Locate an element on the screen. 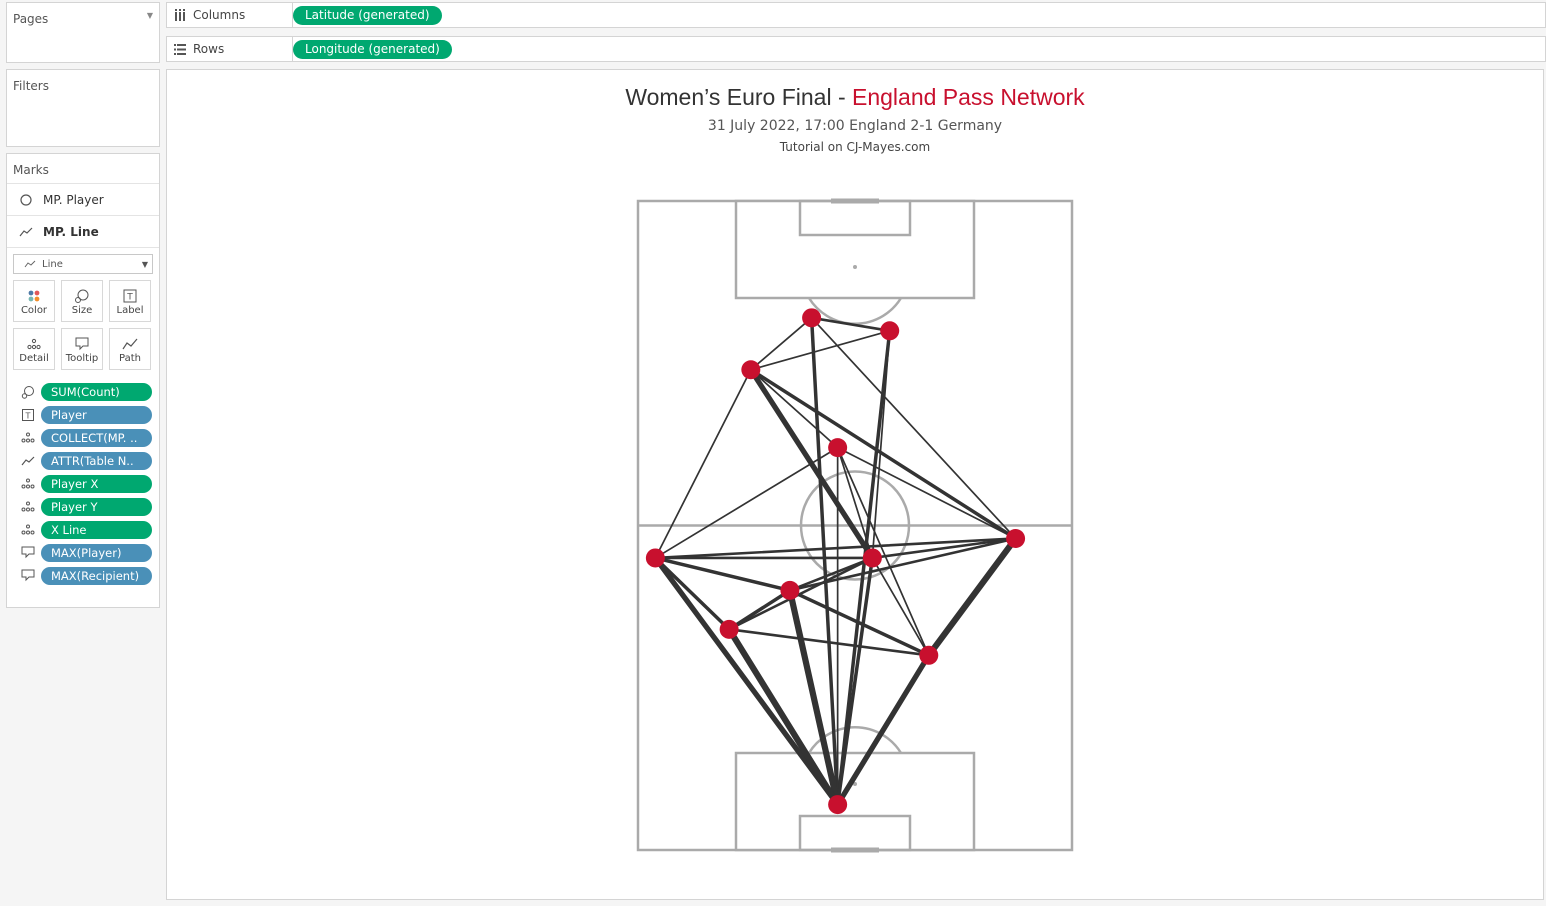 The width and height of the screenshot is (1546, 906). size-label: Size is located at coordinates (82, 310).